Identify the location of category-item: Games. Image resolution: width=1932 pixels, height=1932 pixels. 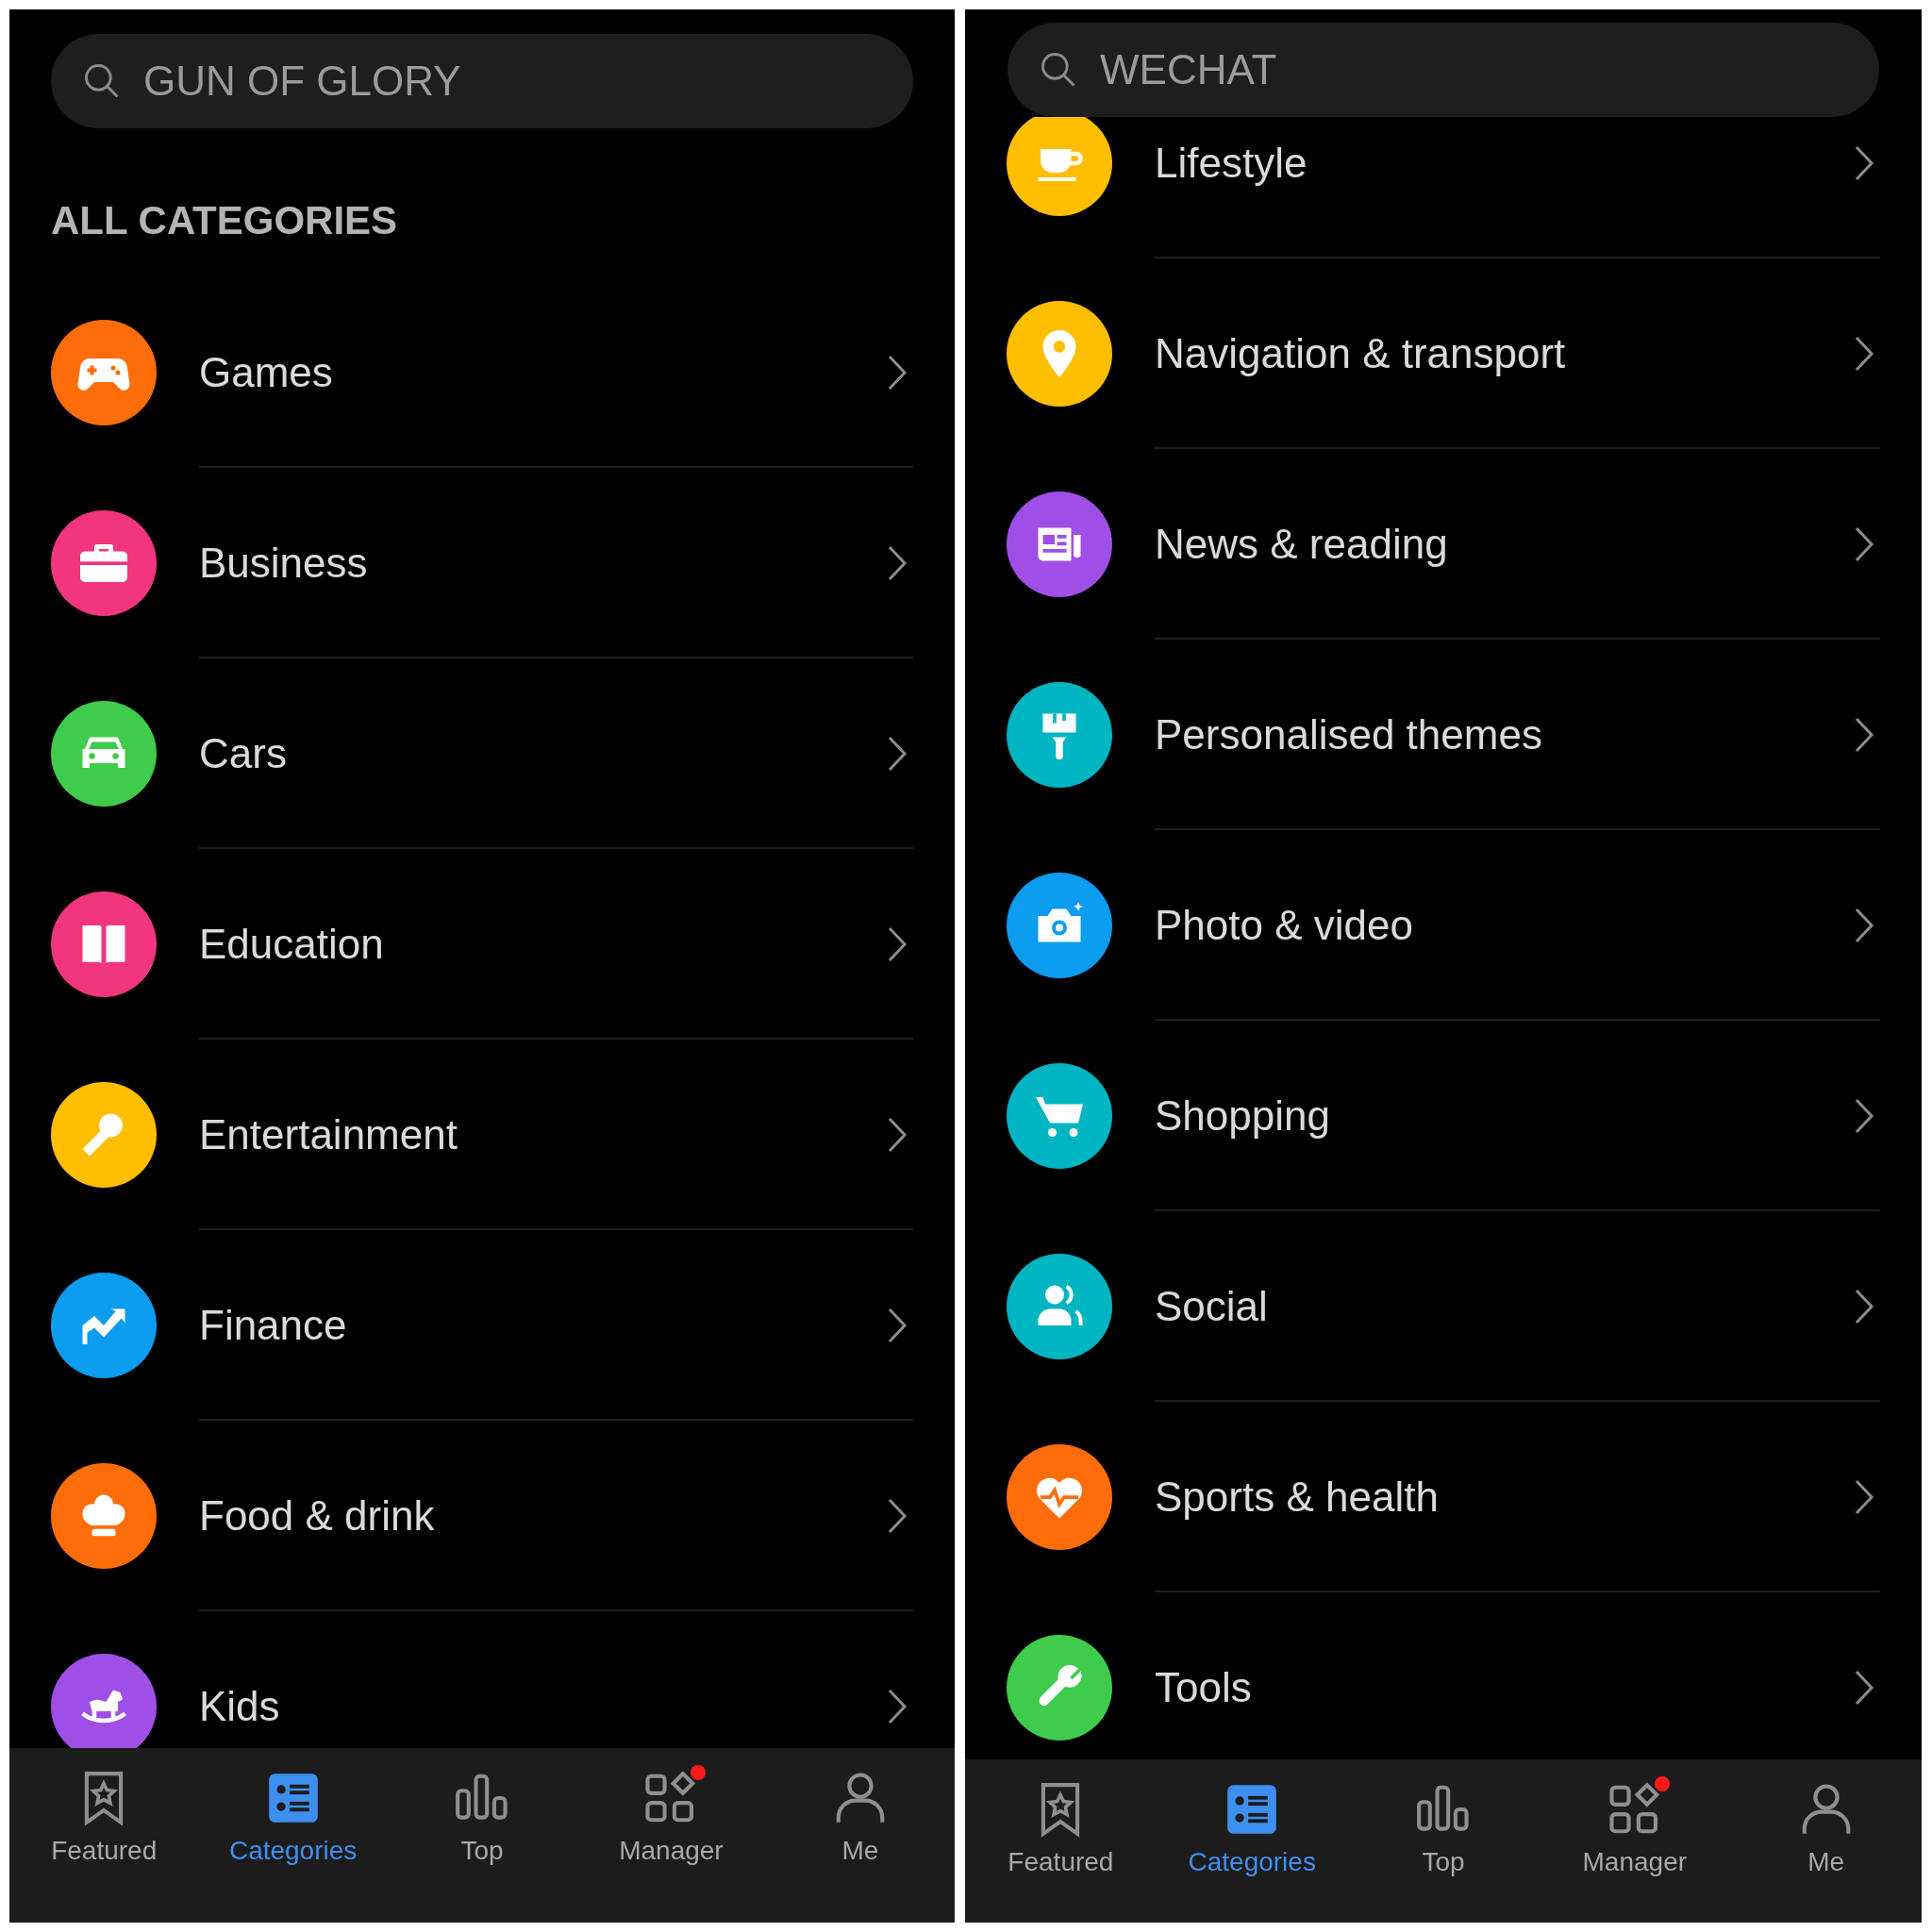
(482, 372).